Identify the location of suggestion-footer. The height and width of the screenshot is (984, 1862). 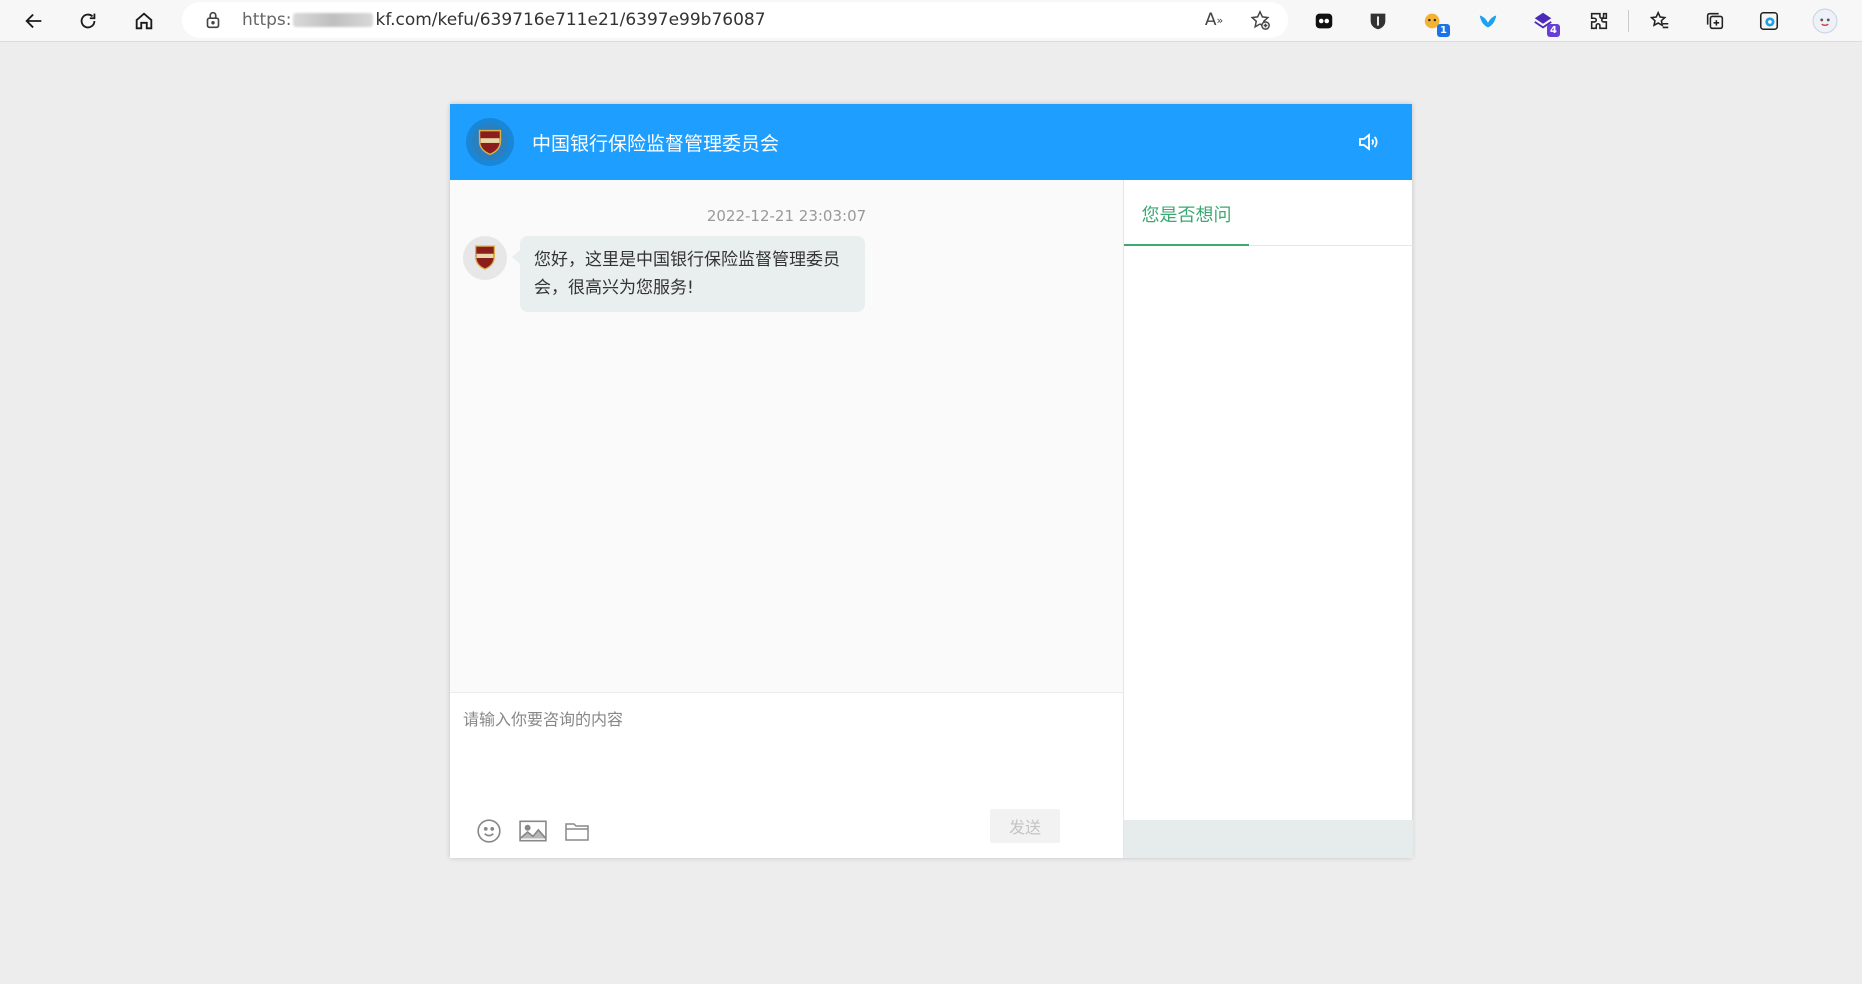
(1268, 839).